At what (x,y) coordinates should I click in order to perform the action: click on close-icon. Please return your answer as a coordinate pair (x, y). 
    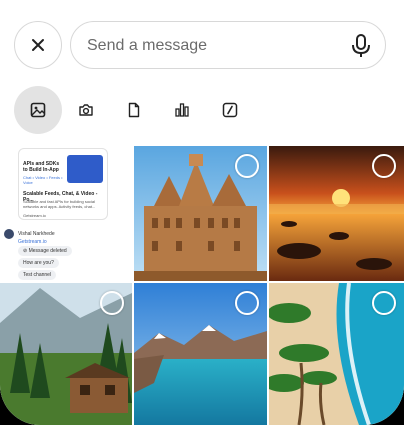
    Looking at the image, I should click on (38, 45).